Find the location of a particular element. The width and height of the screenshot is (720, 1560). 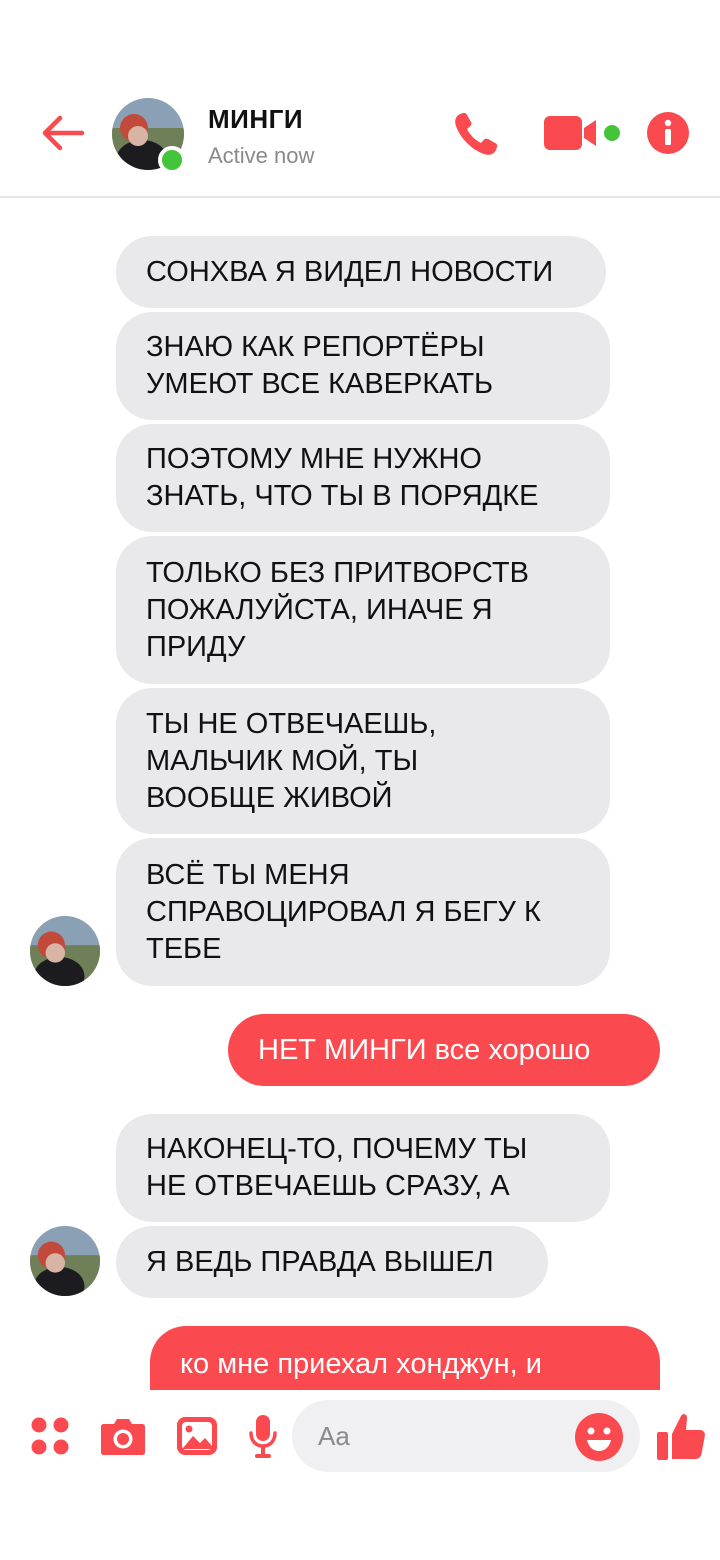

camera-icon is located at coordinates (123, 1436).